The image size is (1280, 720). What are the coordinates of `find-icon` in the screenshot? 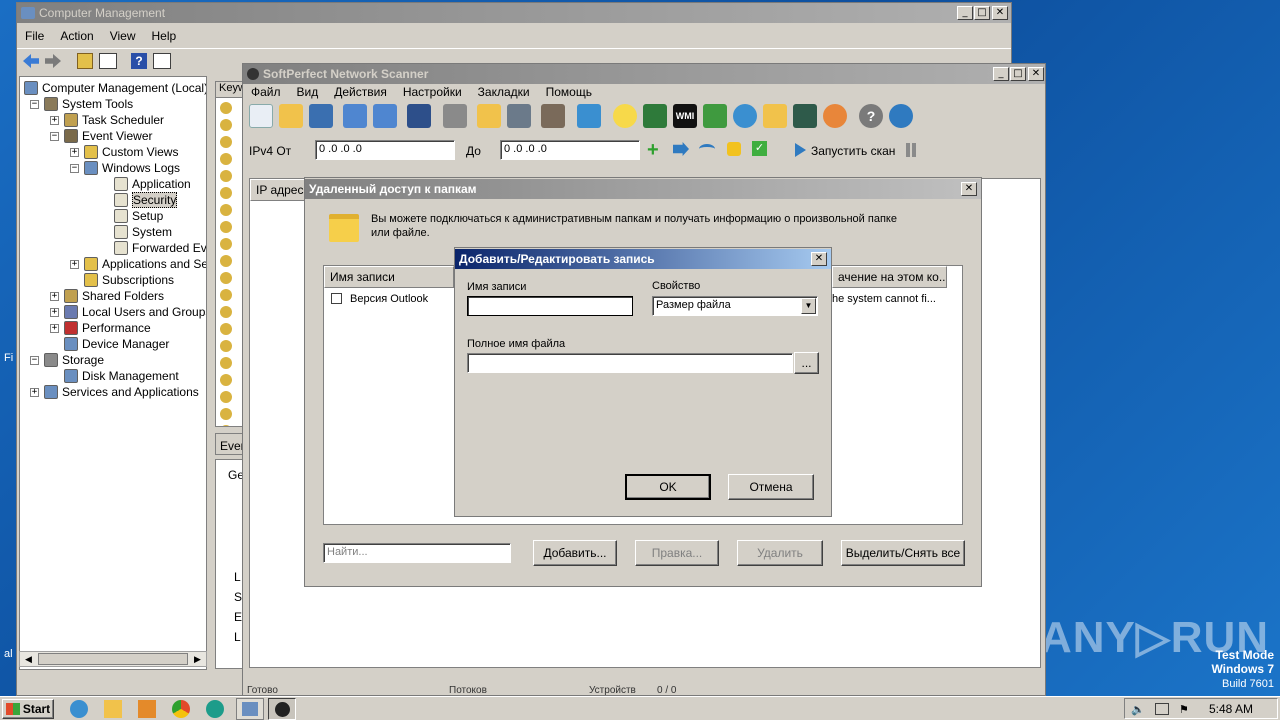 It's located at (419, 116).